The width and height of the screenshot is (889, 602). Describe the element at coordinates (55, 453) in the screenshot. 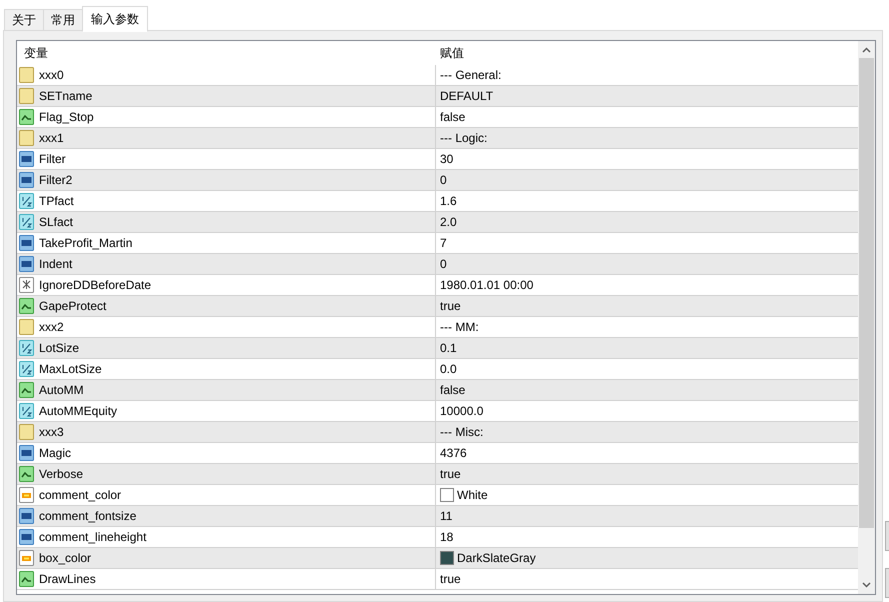

I see `parameter-name: Magic` at that location.